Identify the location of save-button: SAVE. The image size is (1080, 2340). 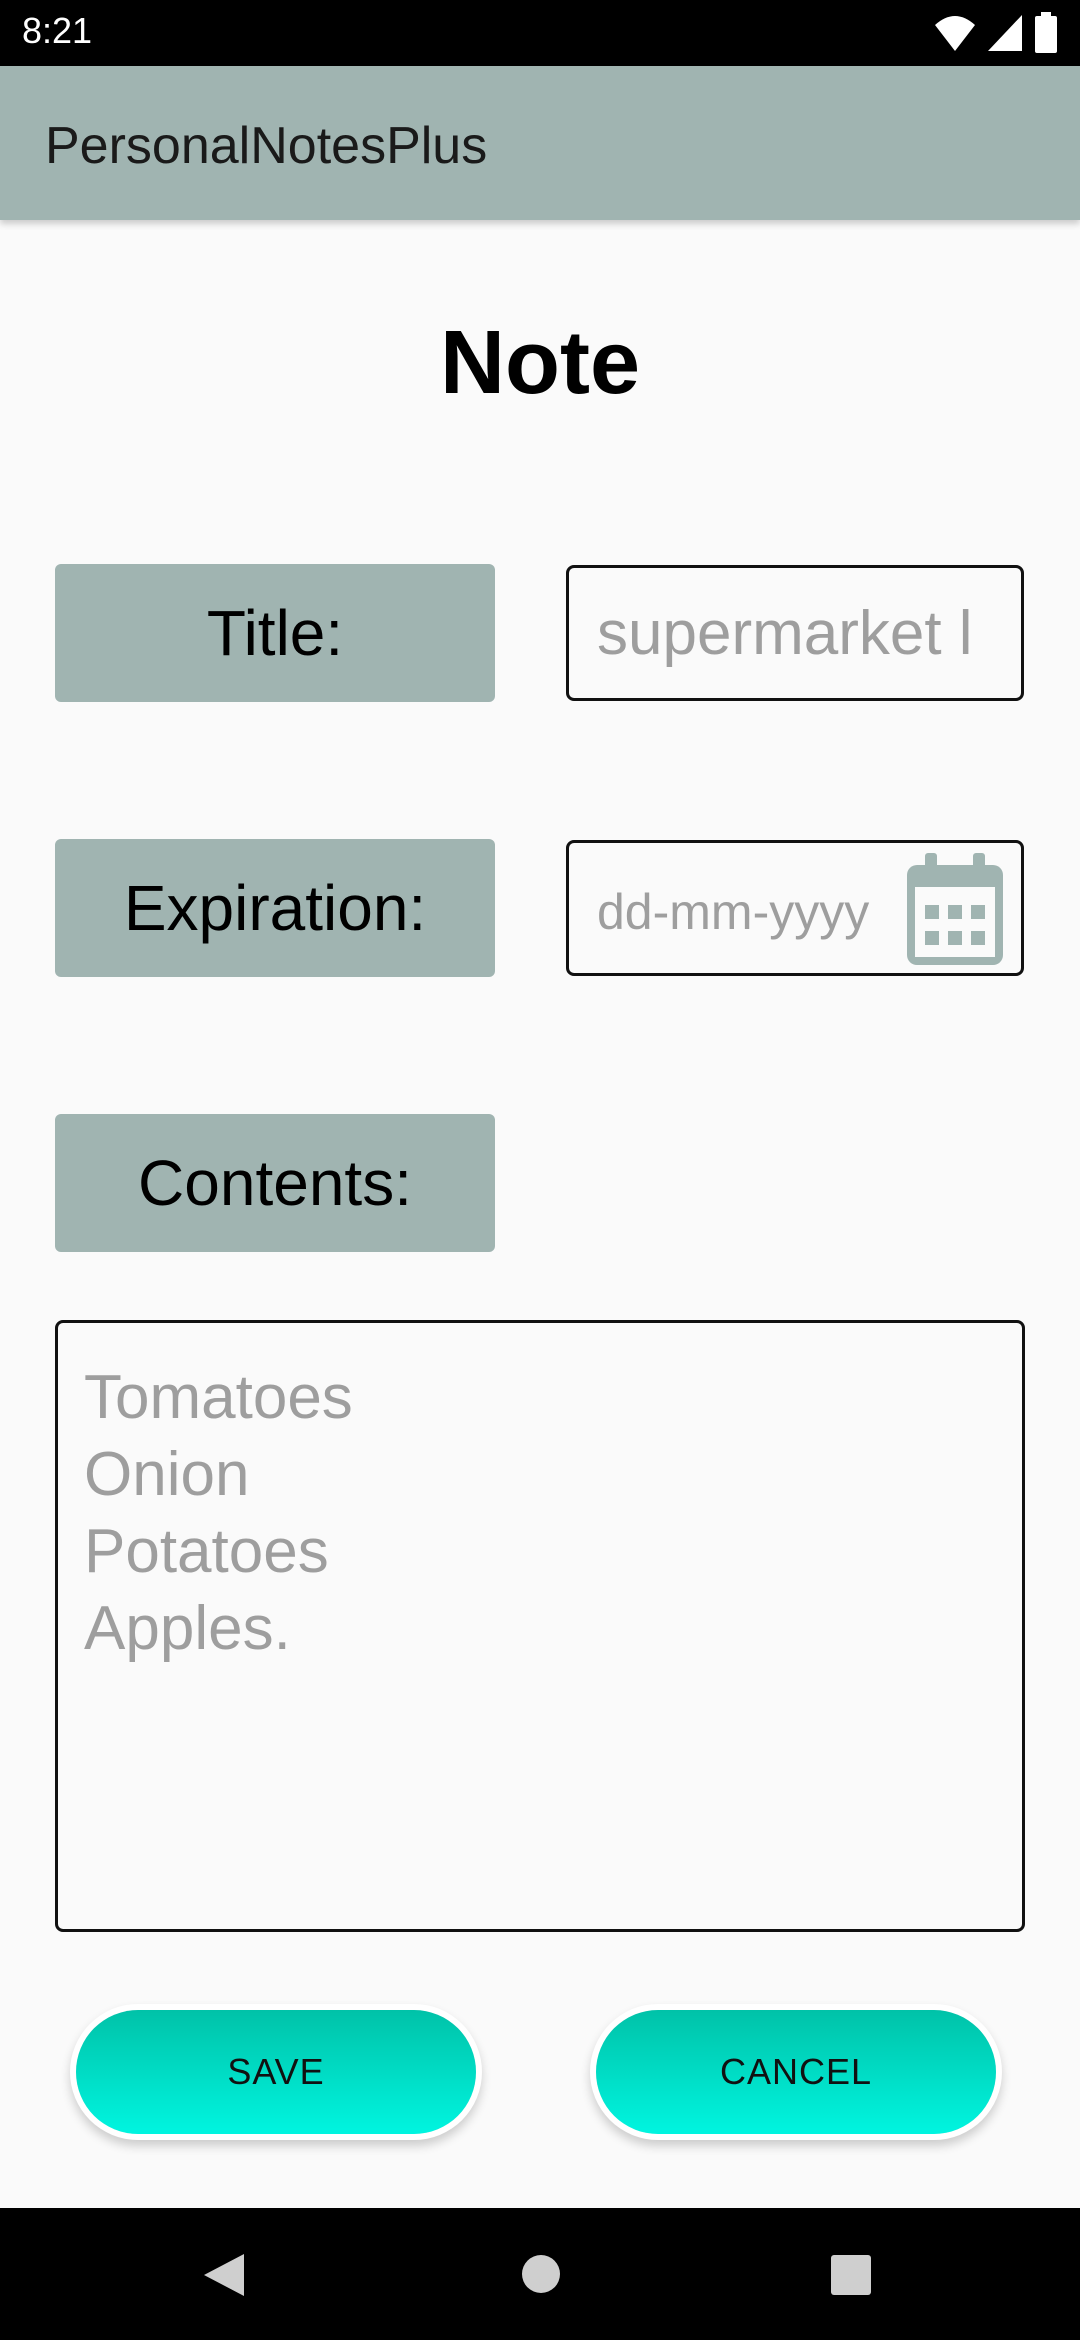
(276, 2072).